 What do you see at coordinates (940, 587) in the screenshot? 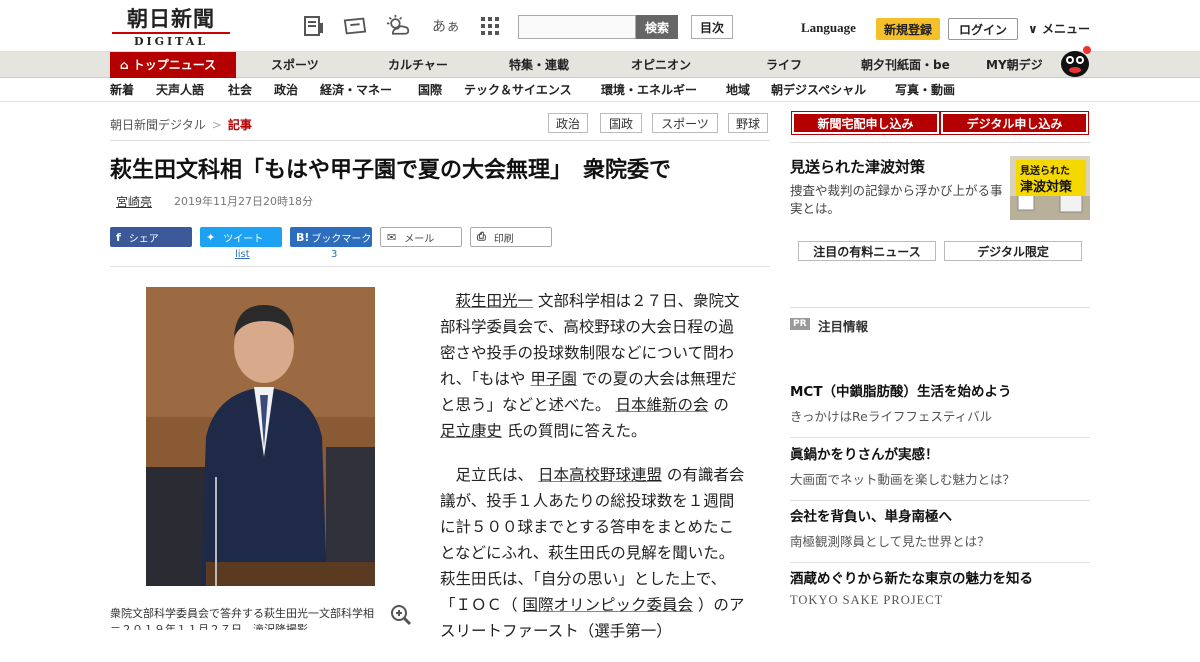
I see `ad-item: 酒蔵めぐりから新たな東京の魅力を知る TOKYO SAKE PROJECT` at bounding box center [940, 587].